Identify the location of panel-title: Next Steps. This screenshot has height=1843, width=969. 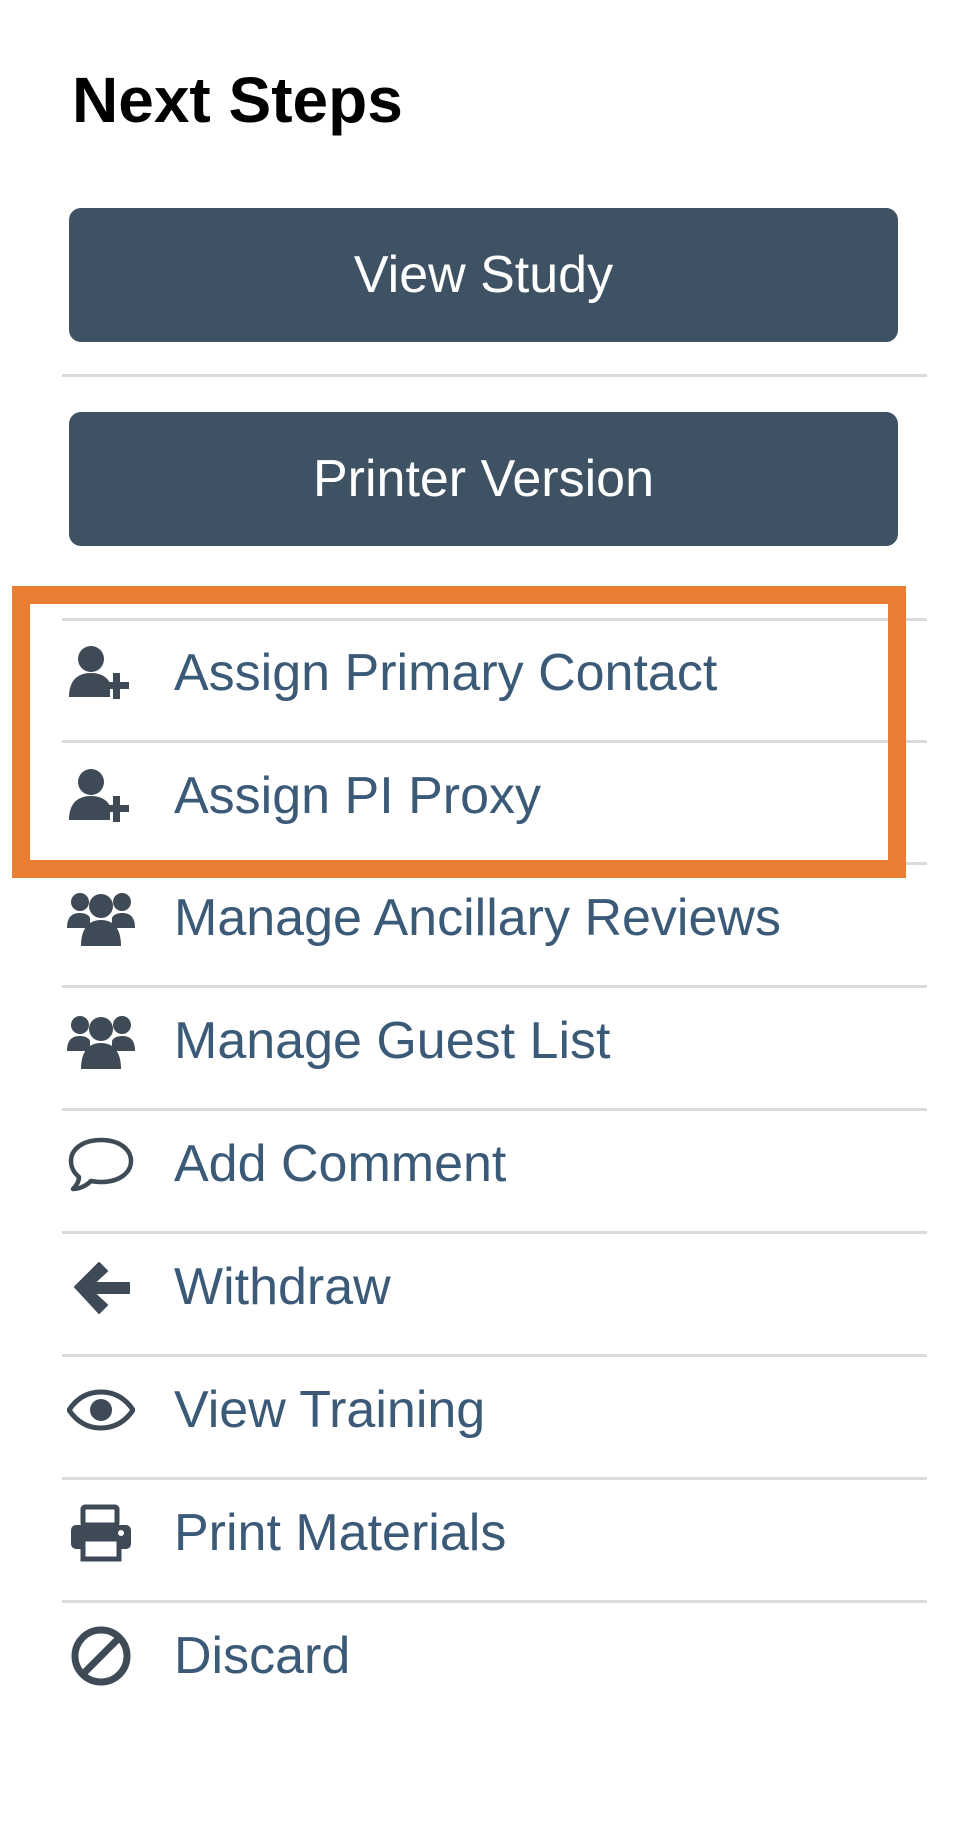
(237, 100).